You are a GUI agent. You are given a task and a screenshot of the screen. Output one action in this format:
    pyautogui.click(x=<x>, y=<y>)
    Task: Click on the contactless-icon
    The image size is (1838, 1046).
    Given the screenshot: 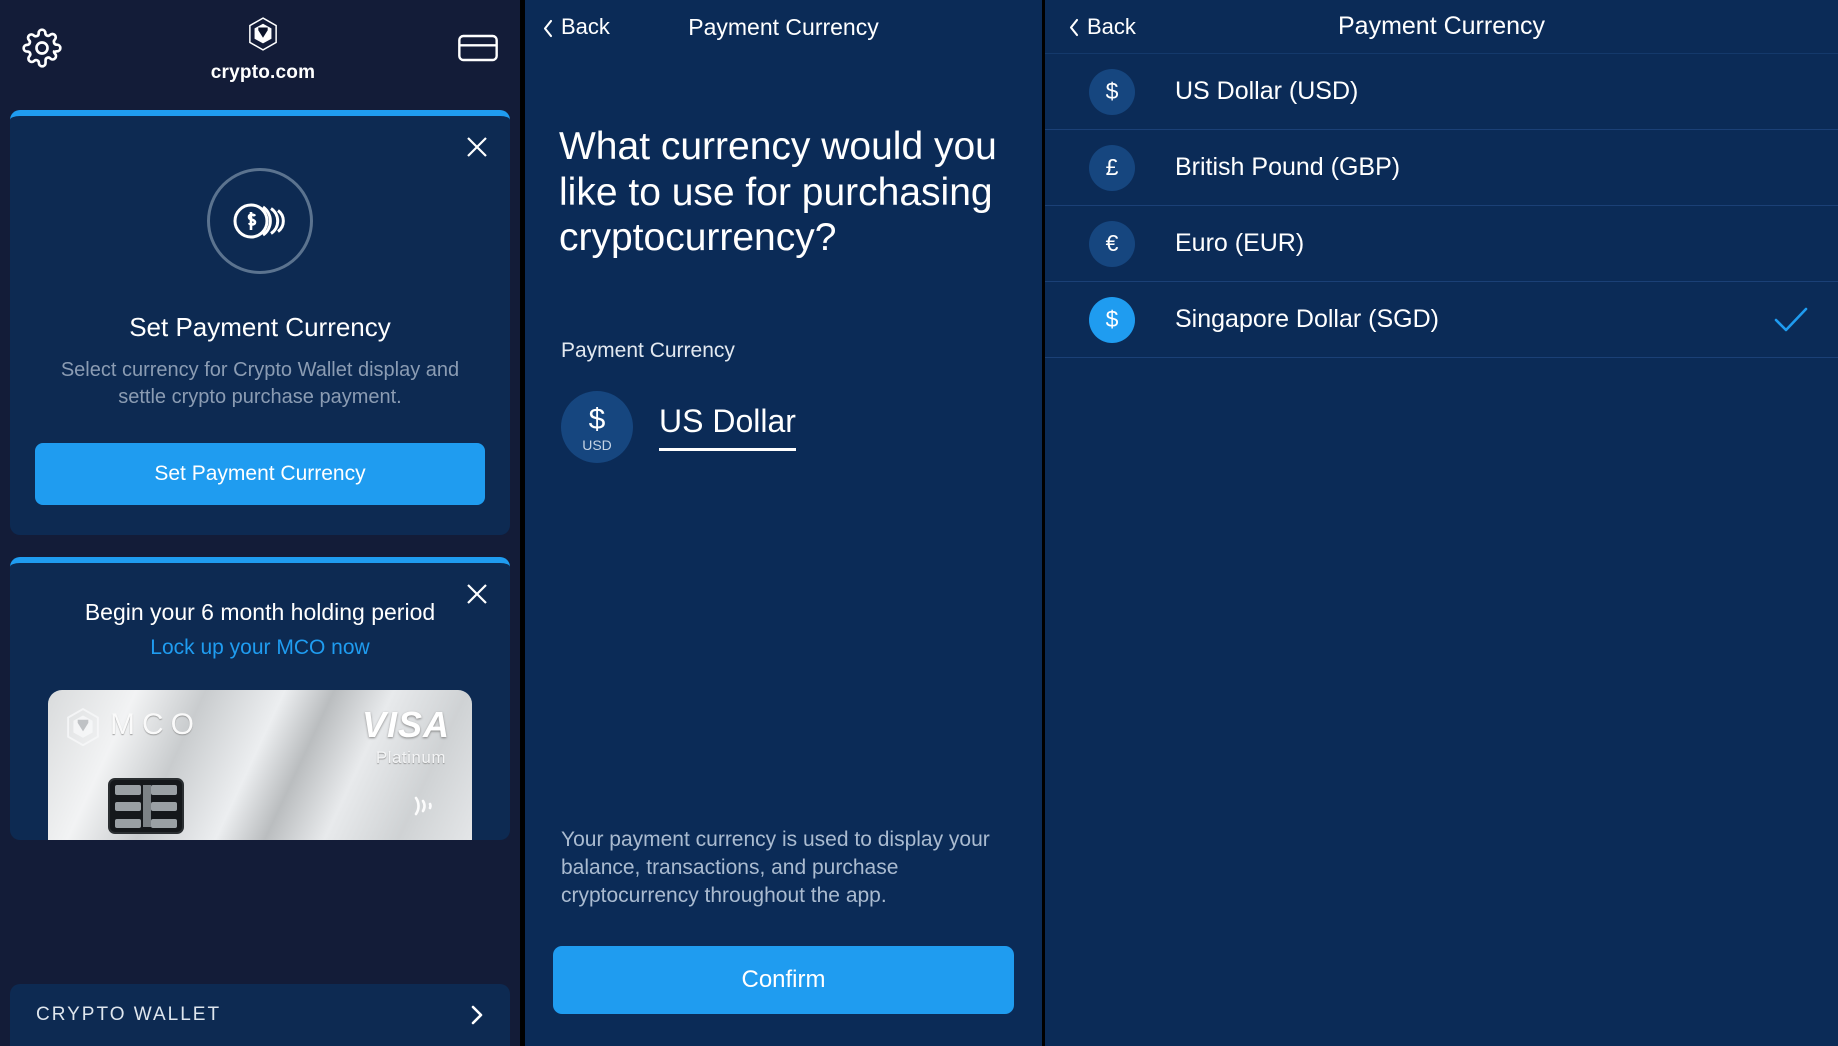 What is the action you would take?
    pyautogui.click(x=424, y=806)
    